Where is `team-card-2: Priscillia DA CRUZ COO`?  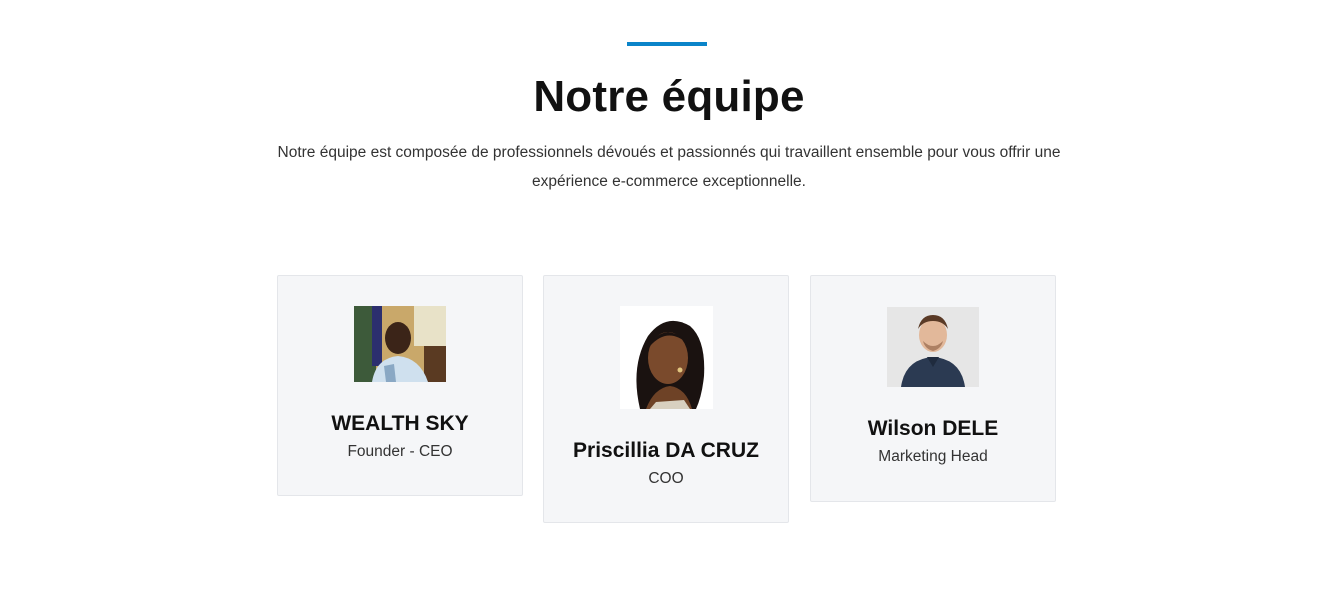
team-card-2: Priscillia DA CRUZ COO is located at coordinates (666, 399).